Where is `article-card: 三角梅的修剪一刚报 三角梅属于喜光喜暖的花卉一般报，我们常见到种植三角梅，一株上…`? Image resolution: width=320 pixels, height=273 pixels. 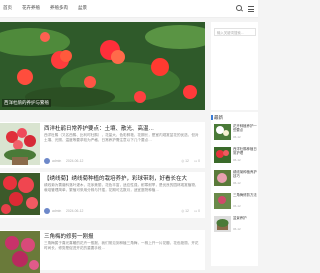
article-card: 三角梅的修剪一刚报 三角梅属于喜光喜暖的花卉一般报，我们常见到种植三角梅，一株上… is located at coordinates (102, 251).